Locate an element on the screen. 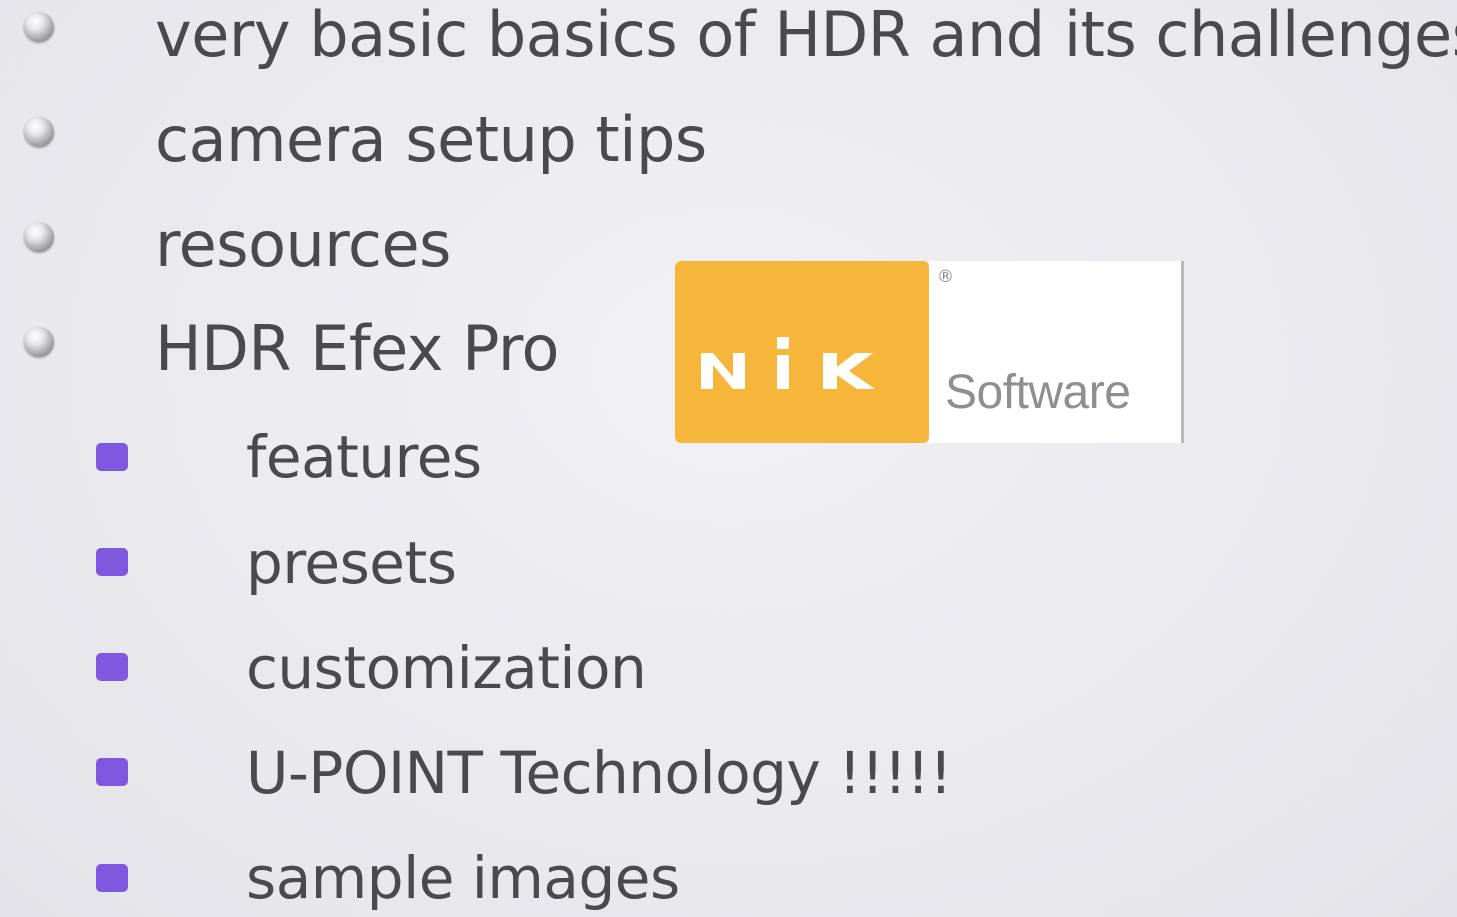 The width and height of the screenshot is (1457, 917). nik-logo-mark-icon is located at coordinates (788, 363).